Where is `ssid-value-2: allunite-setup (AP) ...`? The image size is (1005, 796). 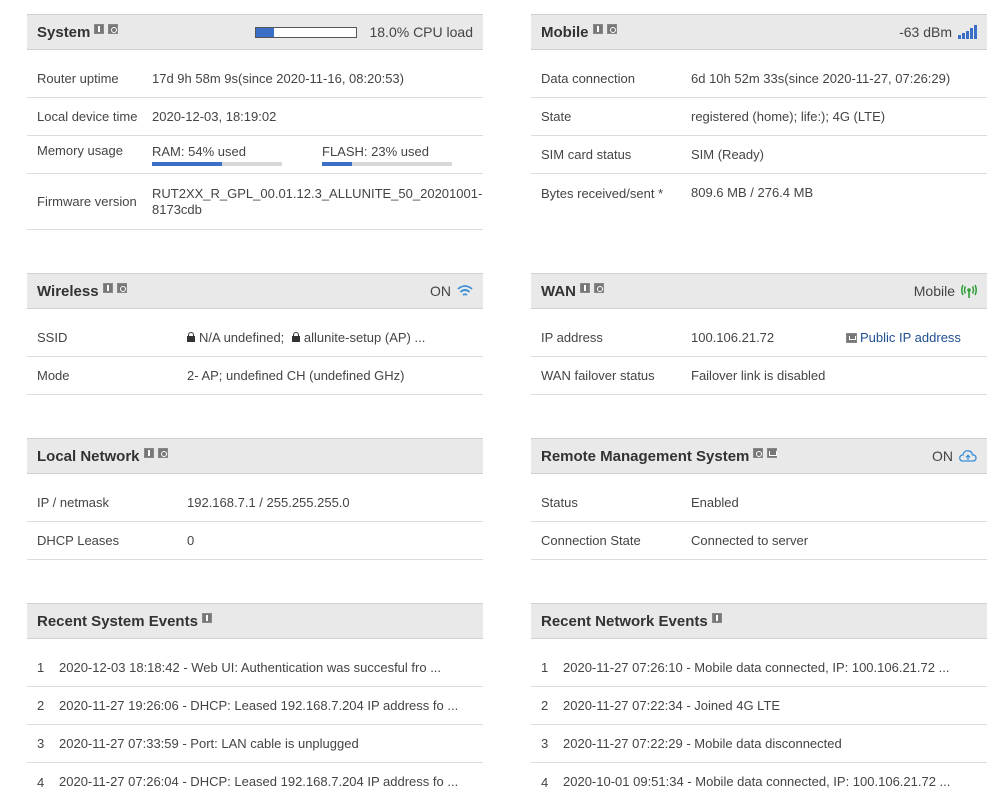 ssid-value-2: allunite-setup (AP) ... is located at coordinates (364, 337).